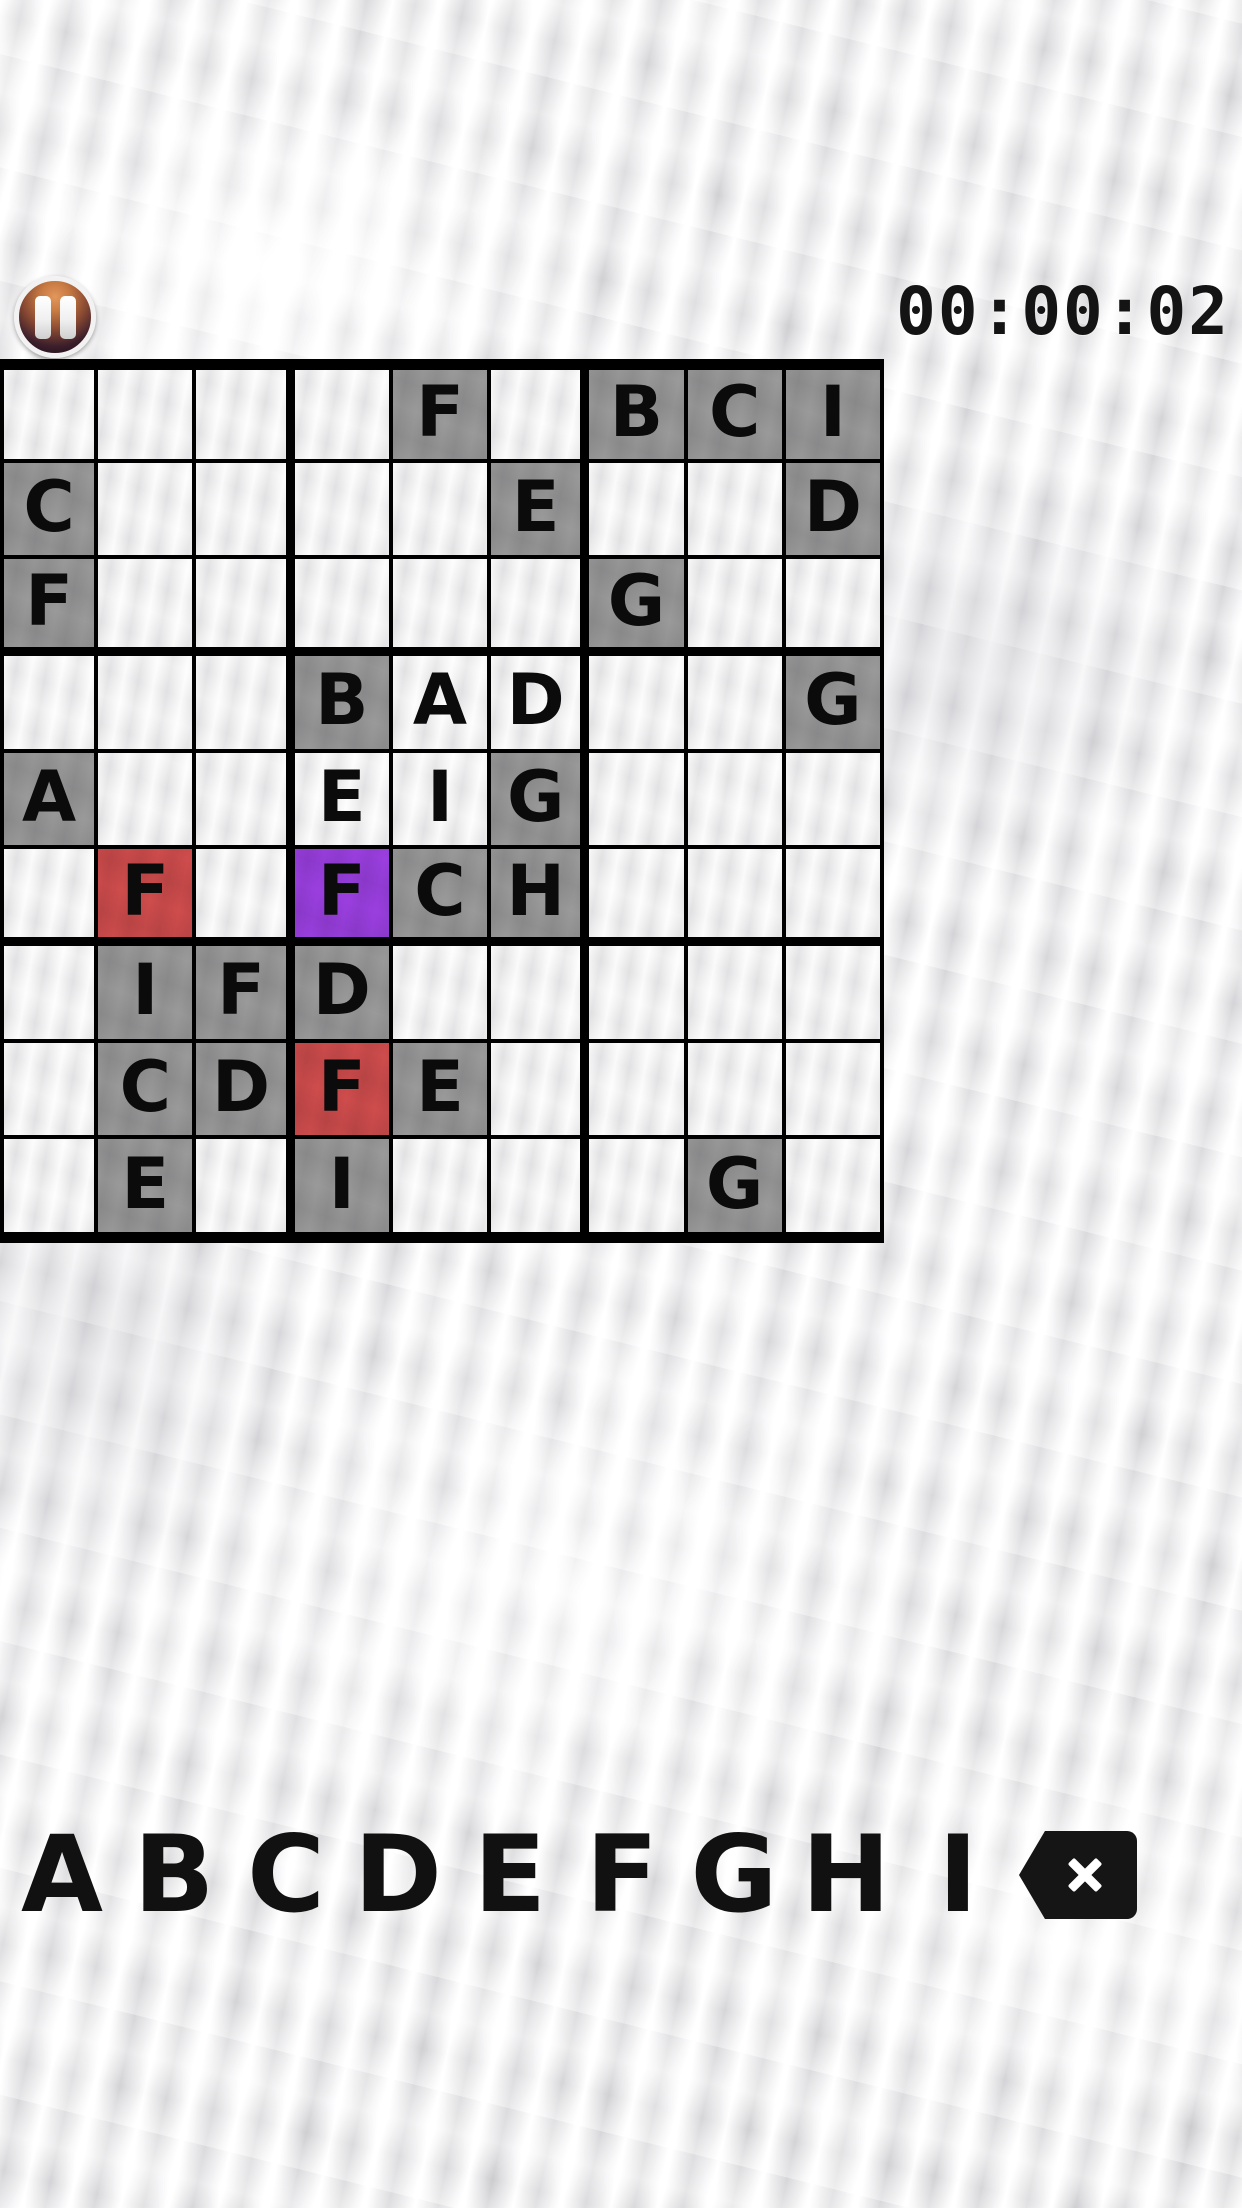 This screenshot has width=1242, height=2208. What do you see at coordinates (442, 1187) in the screenshot?
I see `grid-cell-r9c5` at bounding box center [442, 1187].